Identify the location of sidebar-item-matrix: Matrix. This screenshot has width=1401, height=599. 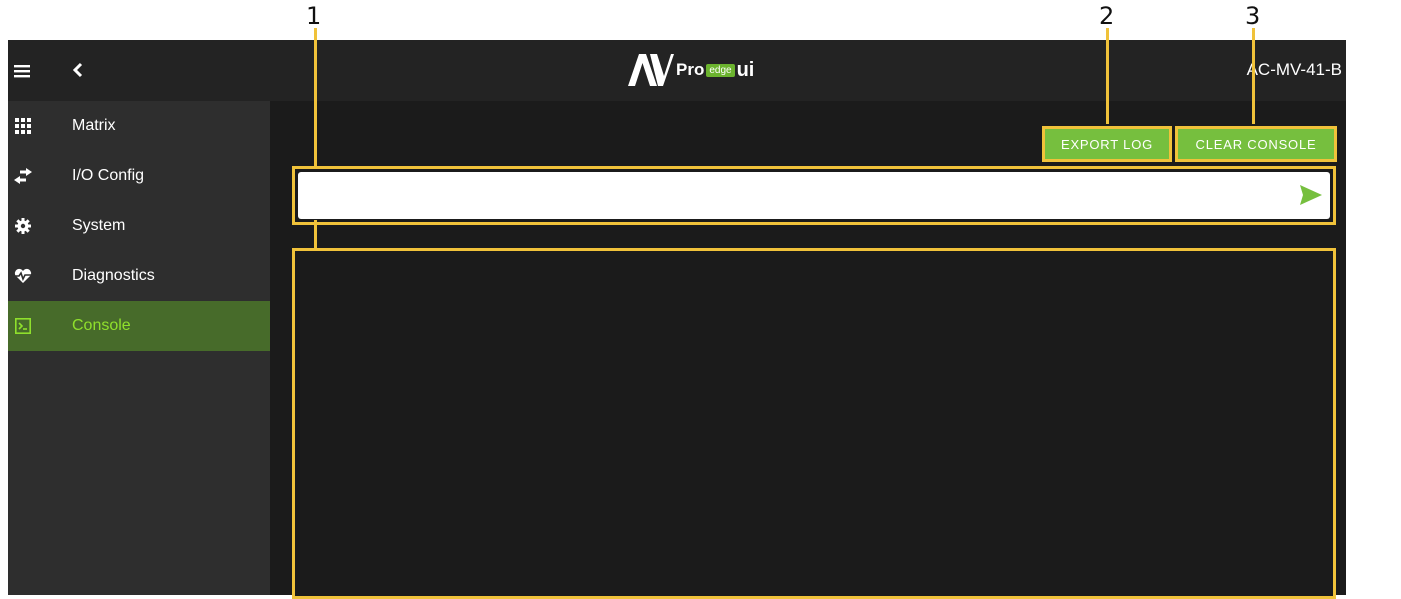
(139, 126).